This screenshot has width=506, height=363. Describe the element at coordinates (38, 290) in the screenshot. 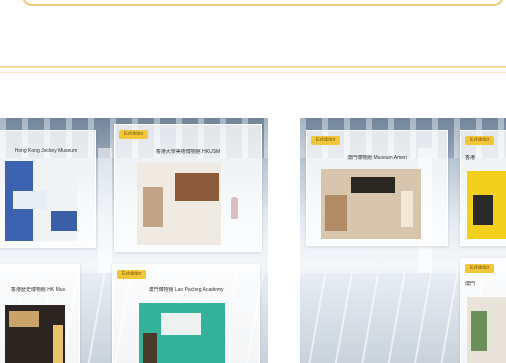

I see `booth-name: 香港歷史博物館 HK Mus` at that location.